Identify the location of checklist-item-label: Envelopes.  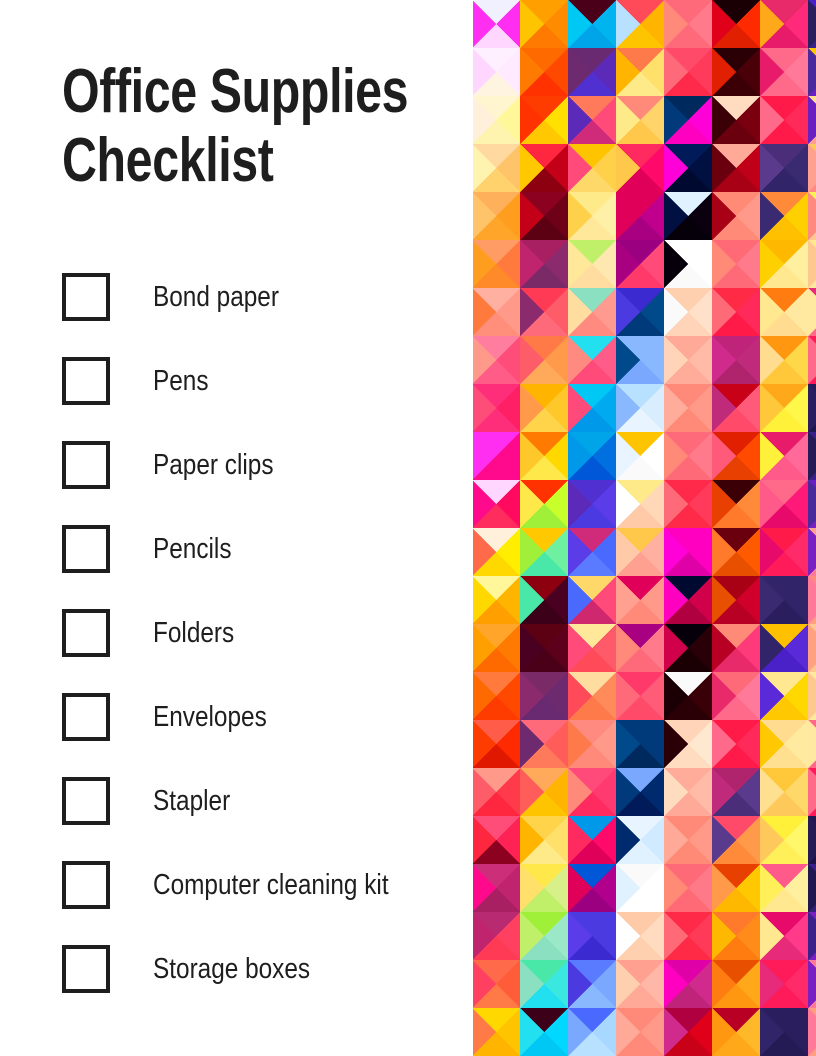
(210, 717).